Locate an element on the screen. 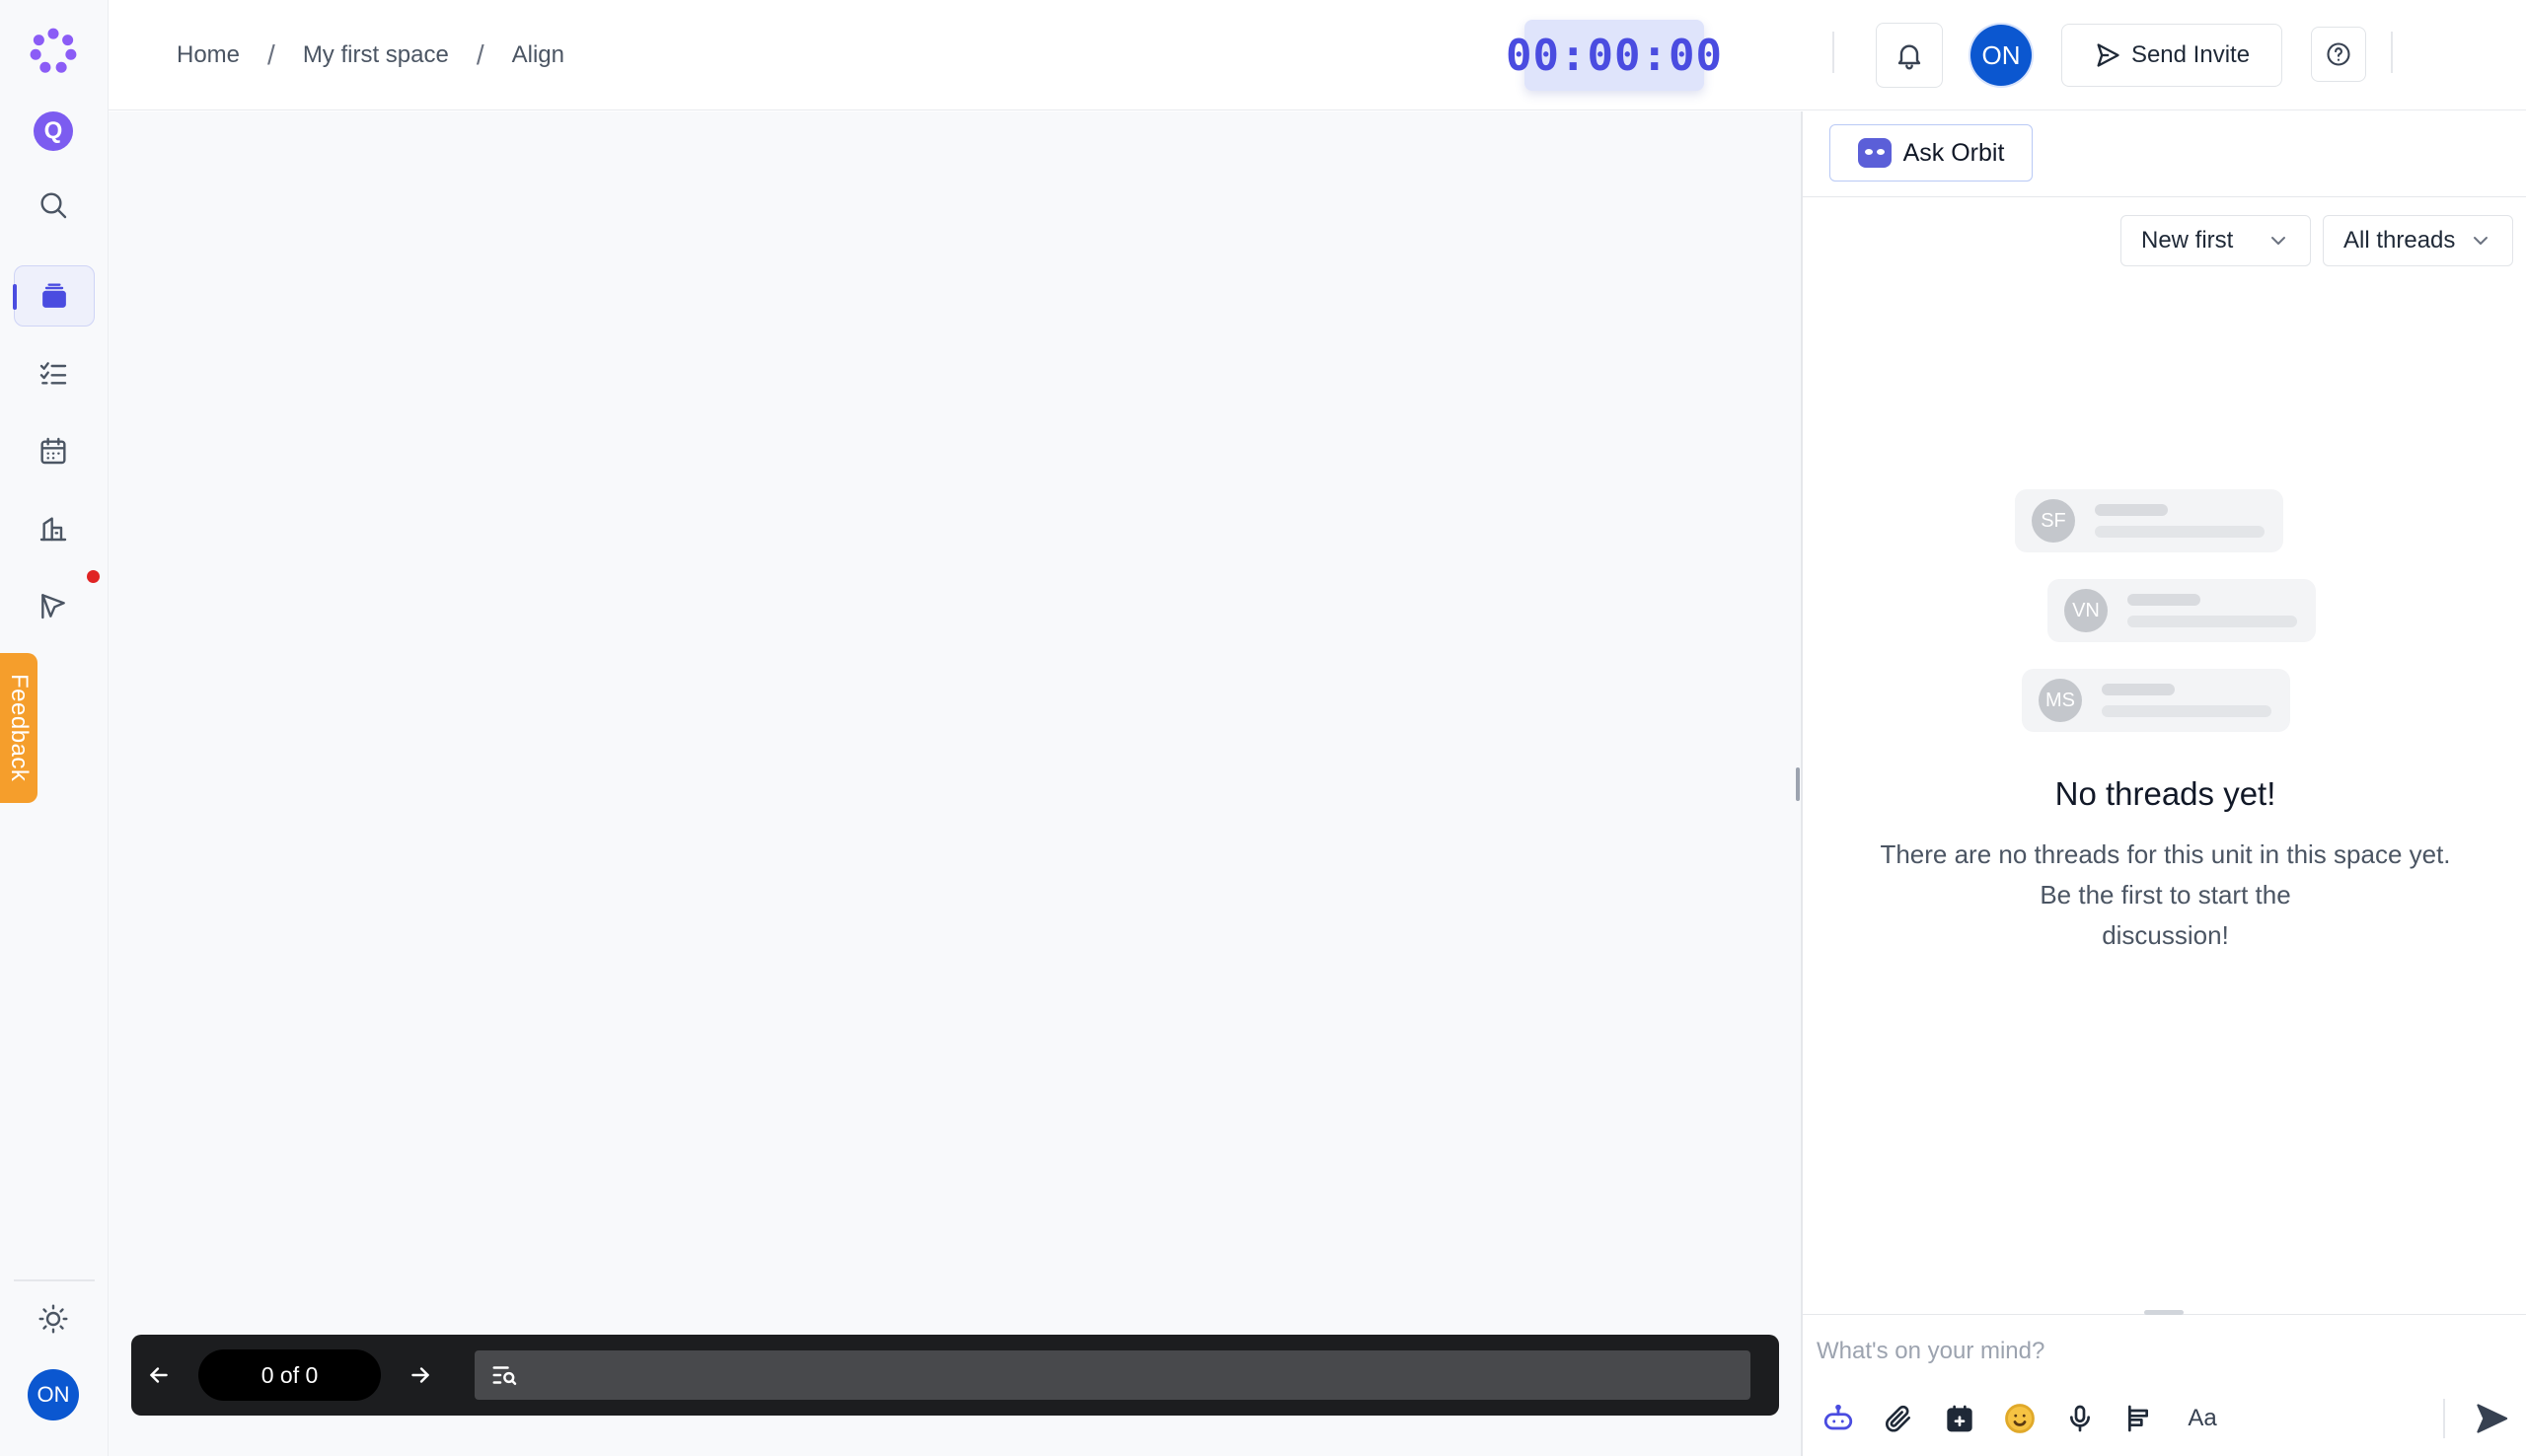 This screenshot has width=2526, height=1456. poll-button is located at coordinates (2140, 1418).